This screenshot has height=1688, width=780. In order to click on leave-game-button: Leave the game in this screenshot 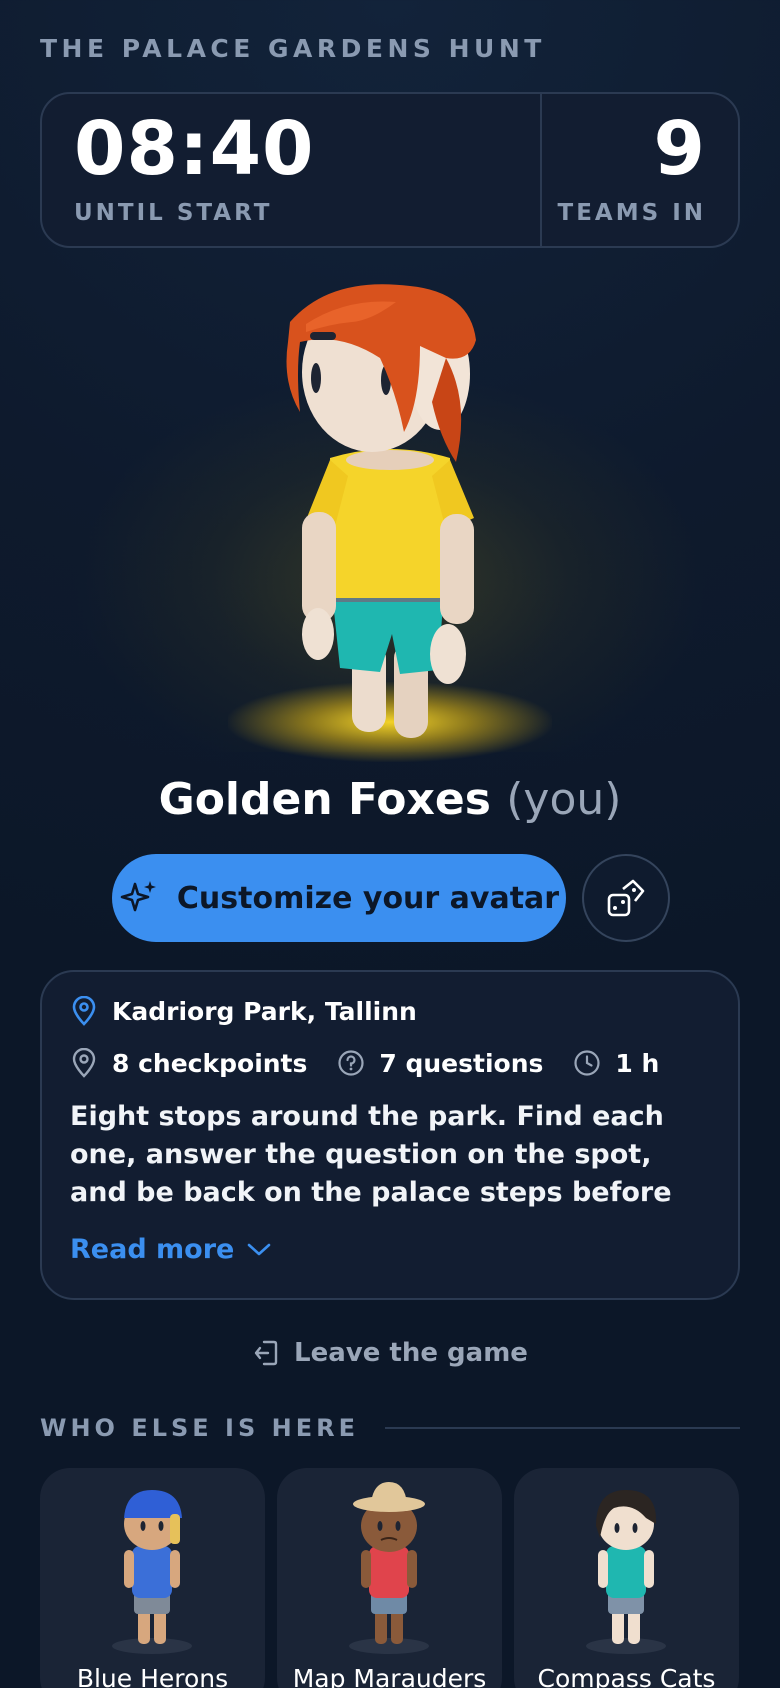, I will do `click(390, 1353)`.